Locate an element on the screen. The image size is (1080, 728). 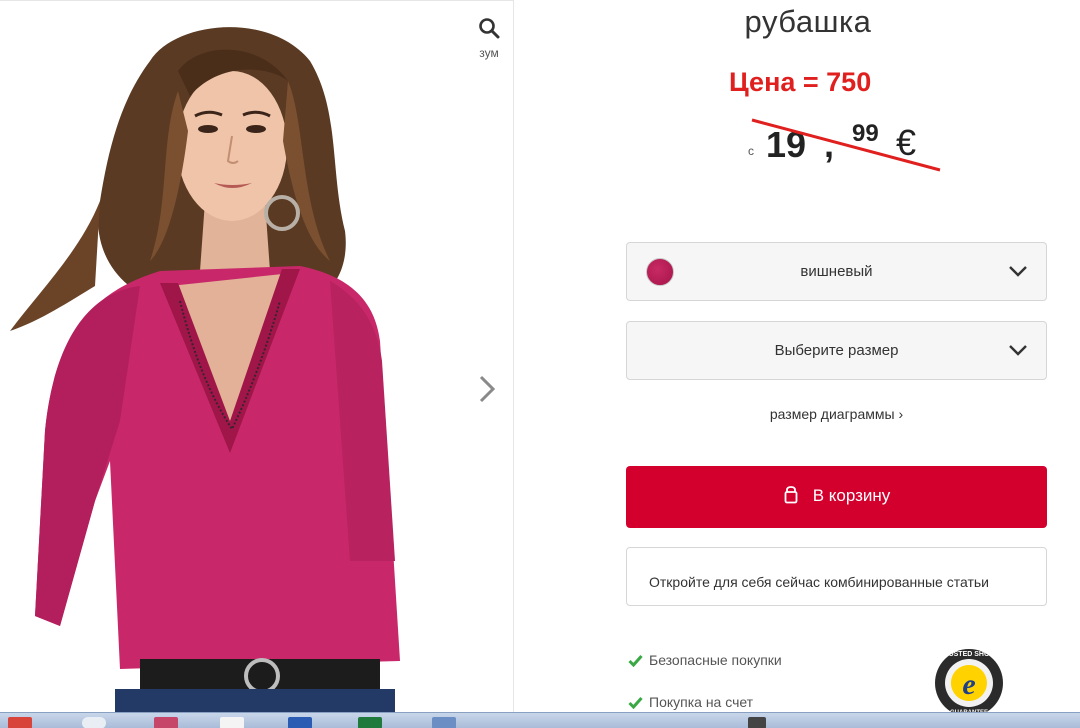
add-to-cart-label: В корзину is located at coordinates (851, 495).